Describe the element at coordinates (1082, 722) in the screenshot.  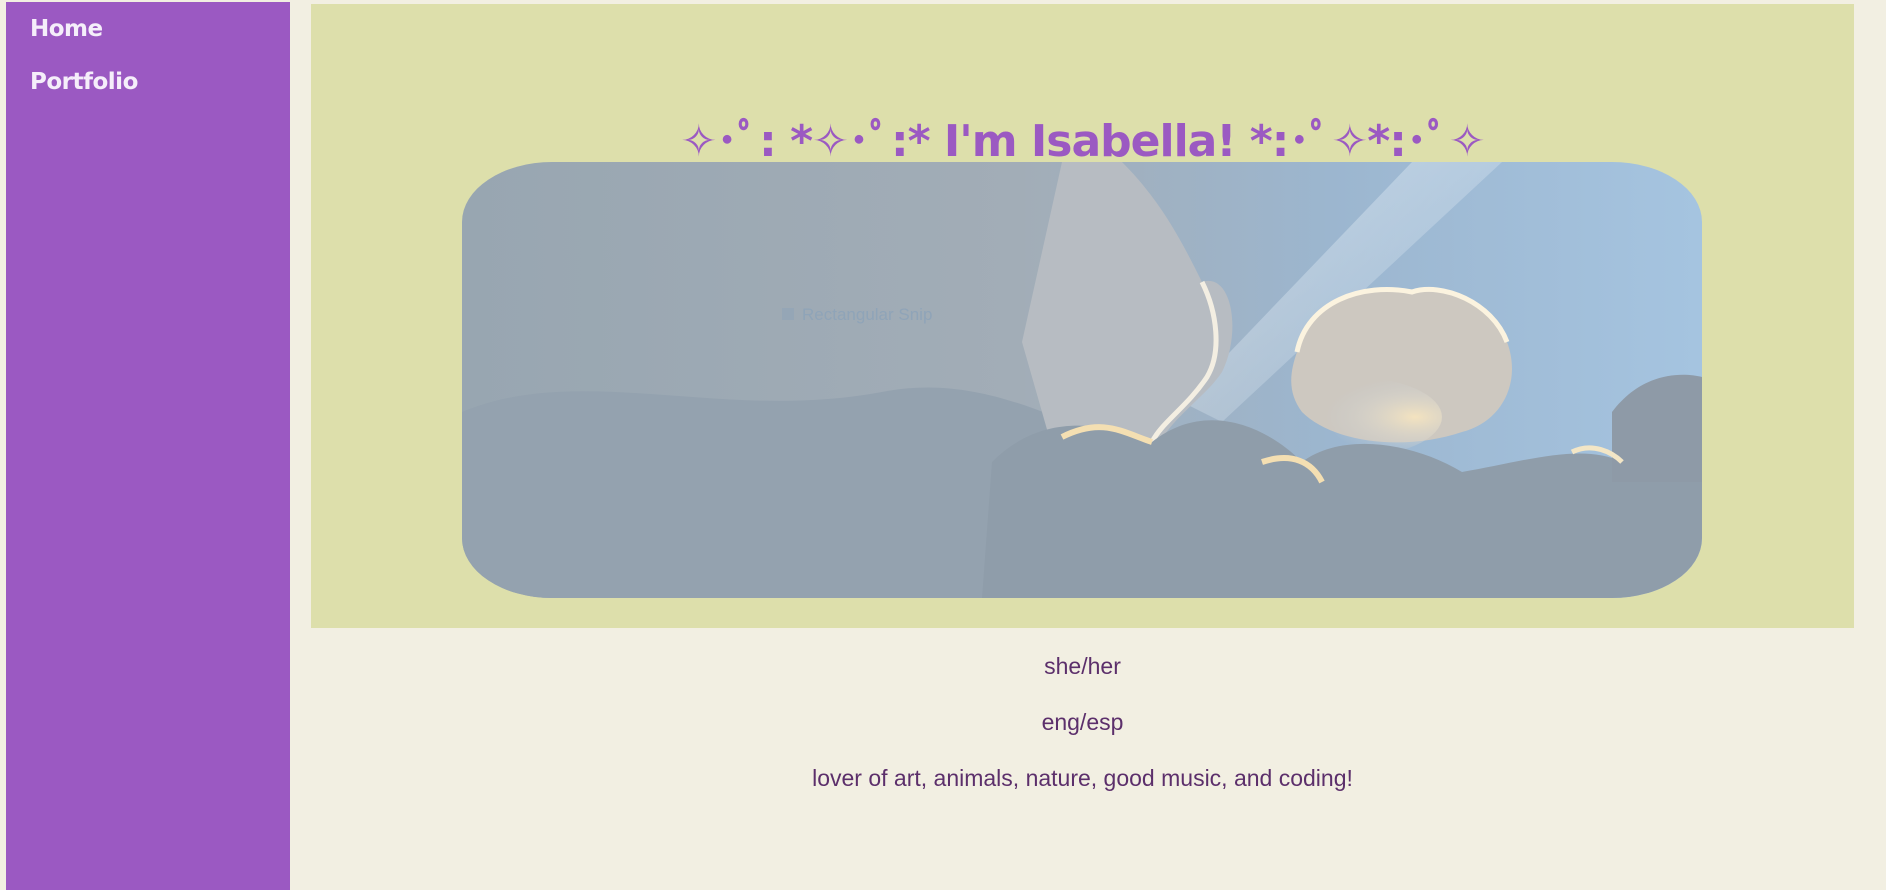
I see `languages-text: eng/esp` at that location.